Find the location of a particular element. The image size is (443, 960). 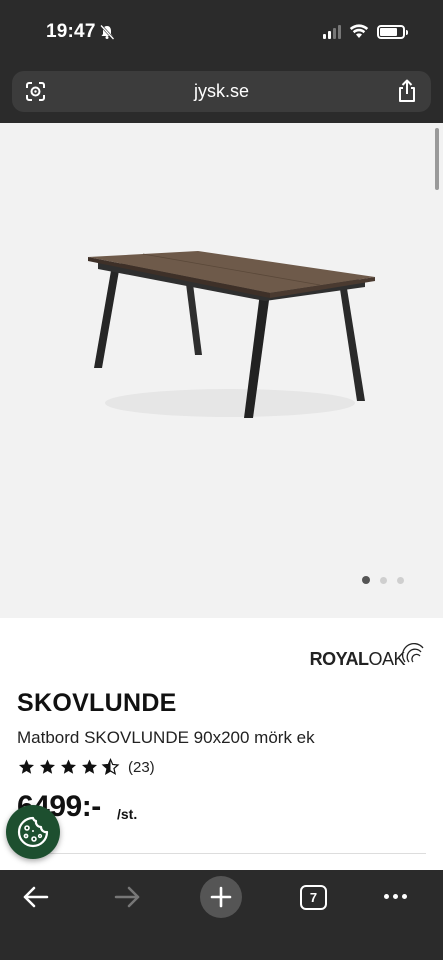

gallery-pagination is located at coordinates (383, 580).